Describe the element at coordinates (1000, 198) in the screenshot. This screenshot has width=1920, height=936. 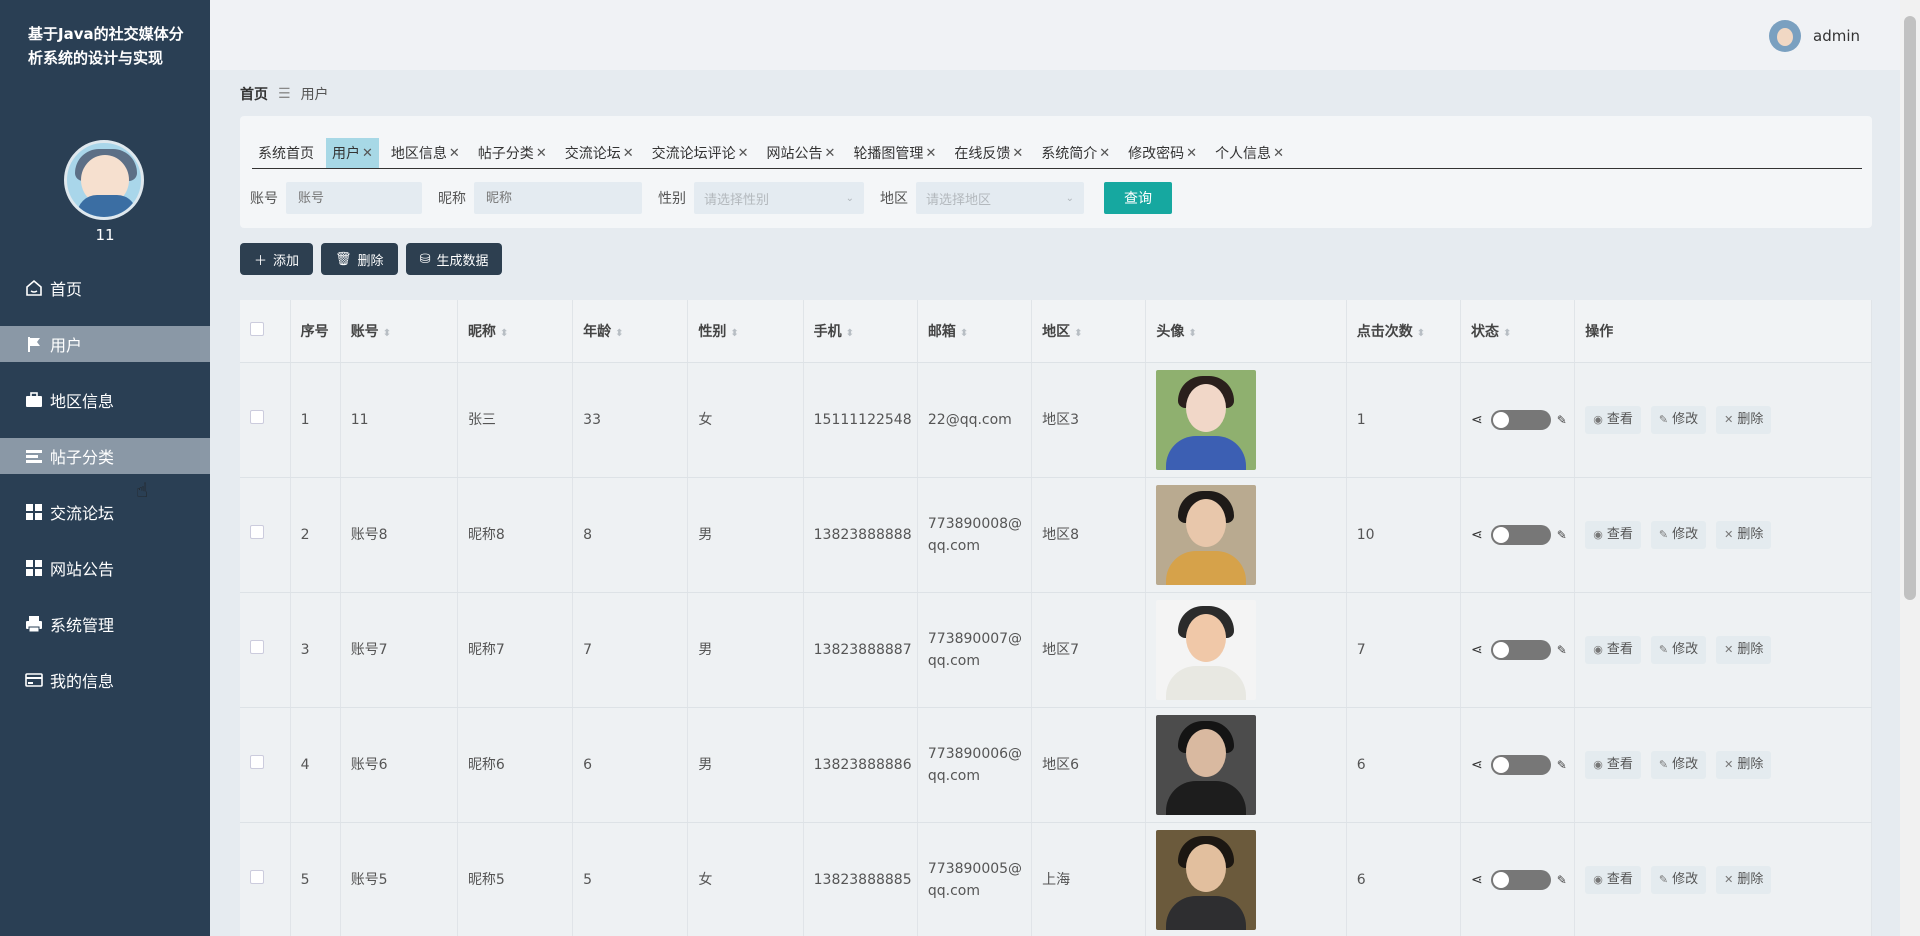
I see `region-select: 请选择地区 ⌄` at that location.